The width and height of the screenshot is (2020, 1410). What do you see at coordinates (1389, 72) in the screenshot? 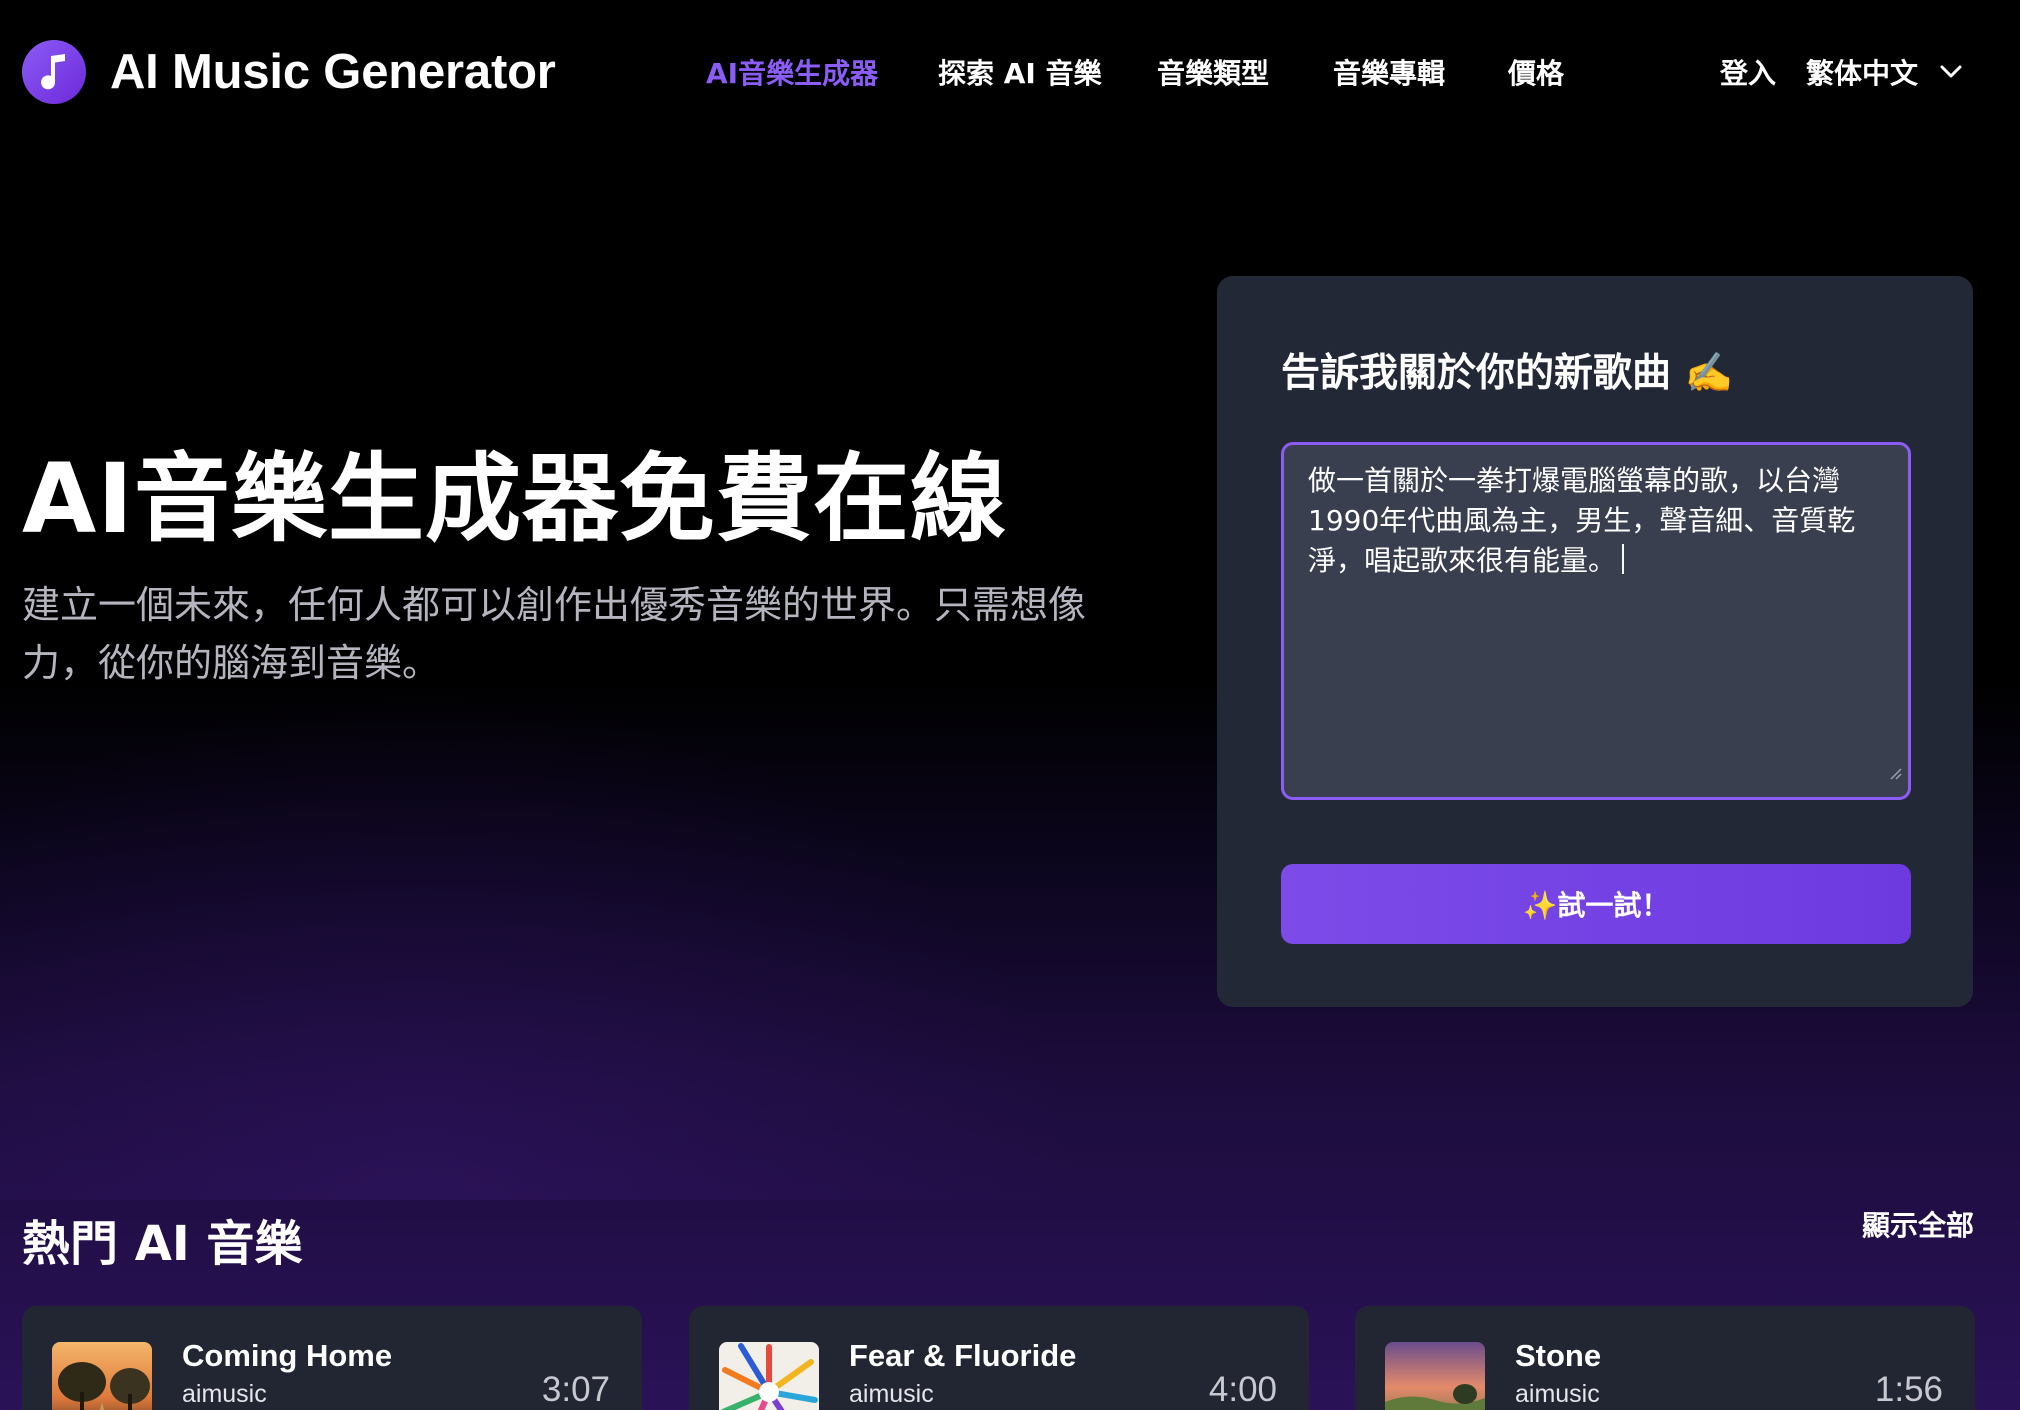
I see `nav-music-albums: 音樂專輯` at bounding box center [1389, 72].